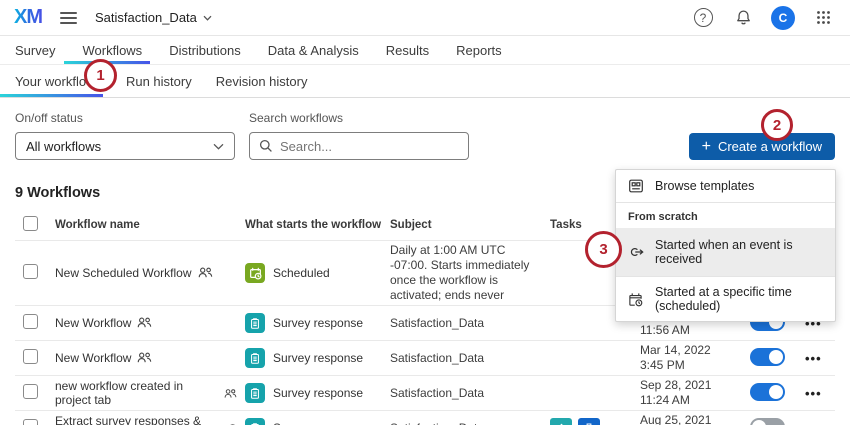  What do you see at coordinates (743, 18) in the screenshot?
I see `notifications-bell-icon` at bounding box center [743, 18].